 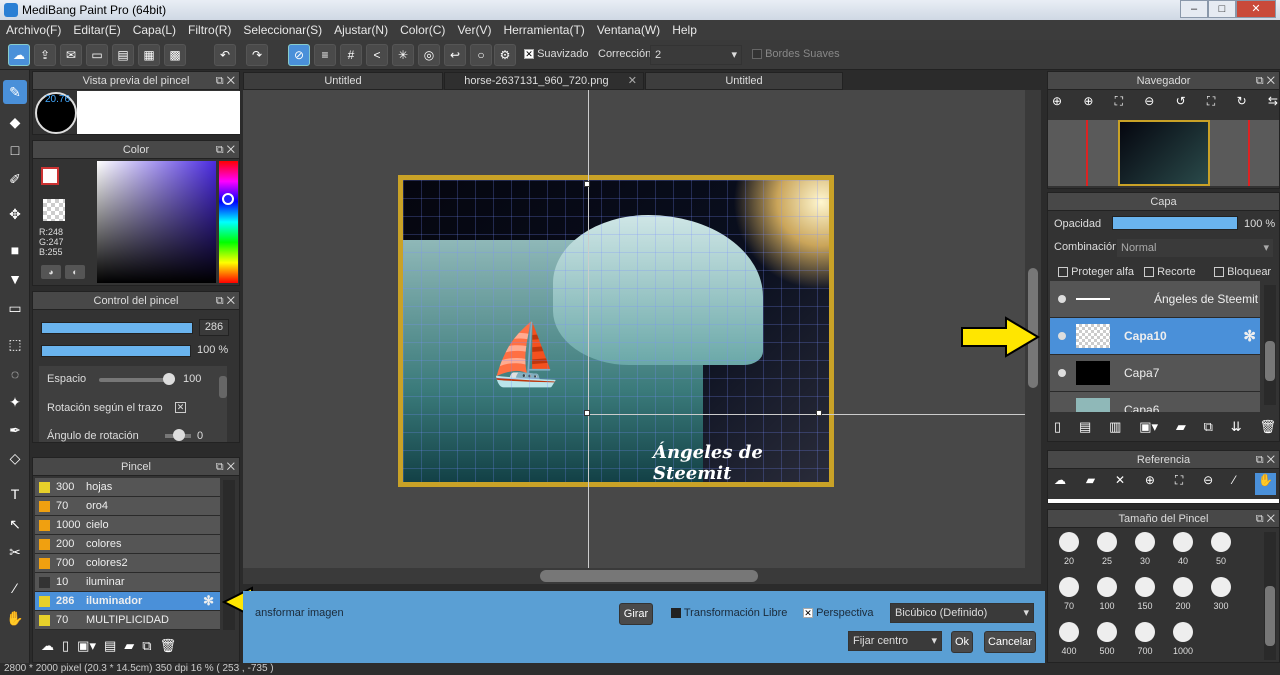 I want to click on free-transform-option: Transformación Libre, so click(x=729, y=613).